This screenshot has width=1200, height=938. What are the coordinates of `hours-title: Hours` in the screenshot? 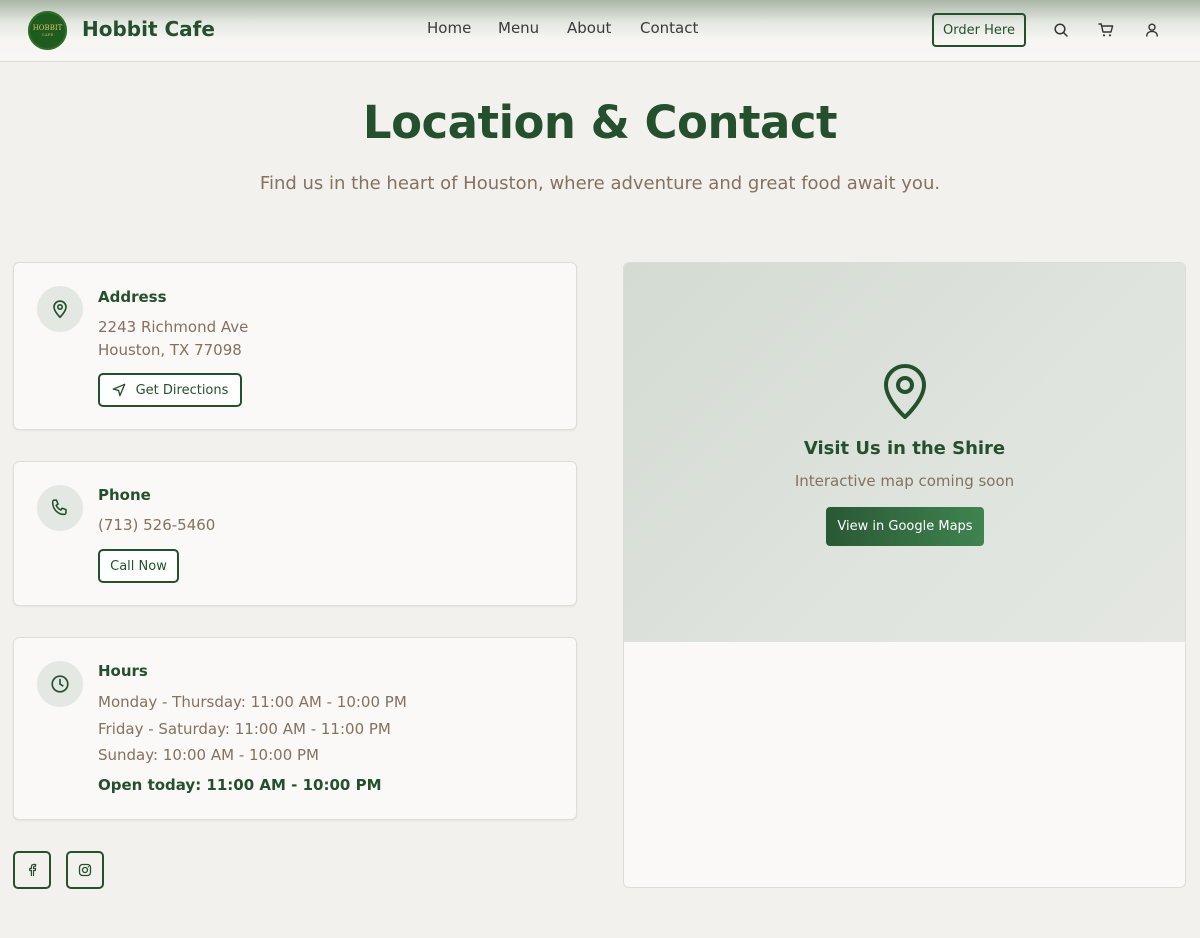 It's located at (123, 671).